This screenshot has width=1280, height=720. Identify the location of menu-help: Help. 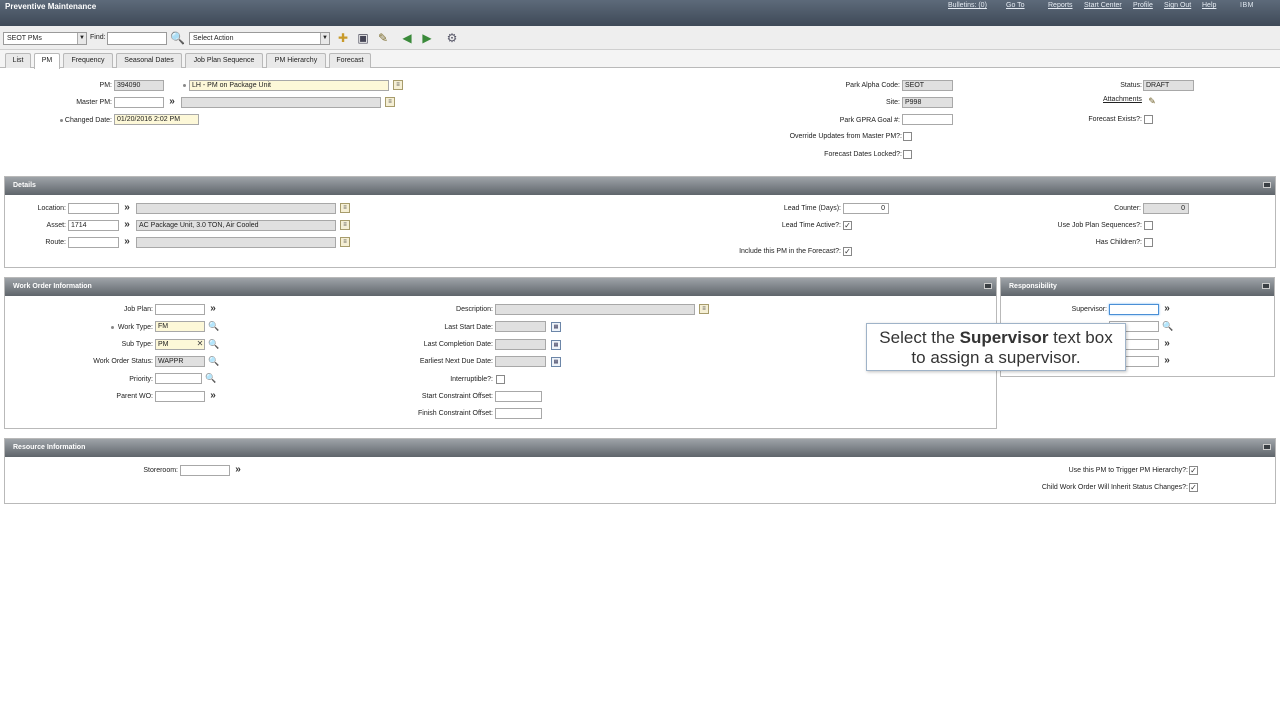
(1209, 5).